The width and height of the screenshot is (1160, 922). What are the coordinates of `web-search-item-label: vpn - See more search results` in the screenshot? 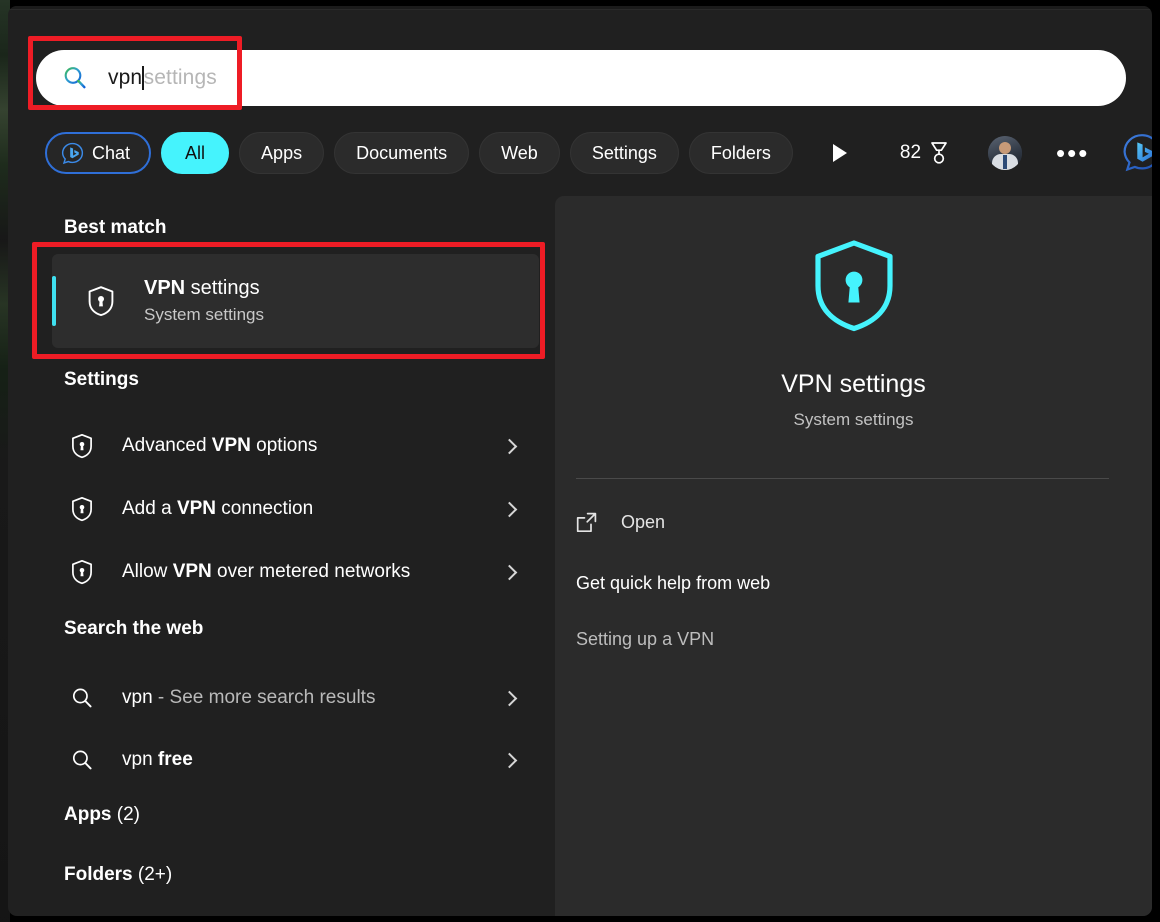 It's located at (248, 698).